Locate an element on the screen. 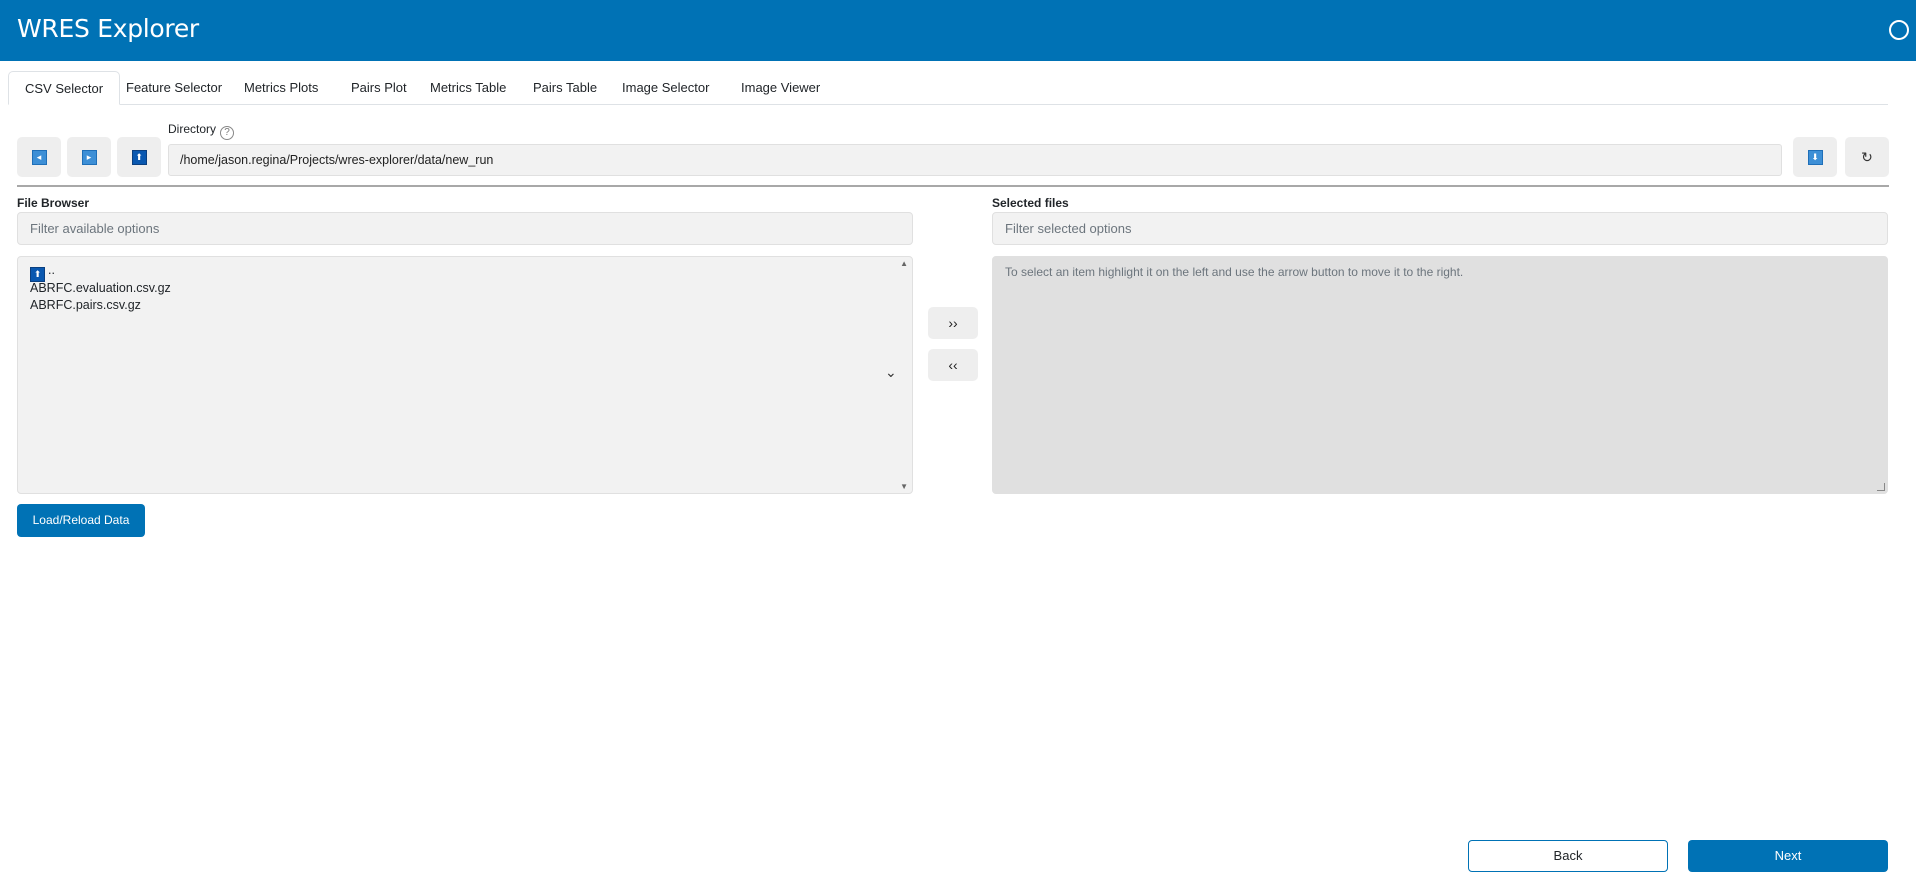  file-browser-label: File Browser is located at coordinates (53, 203).